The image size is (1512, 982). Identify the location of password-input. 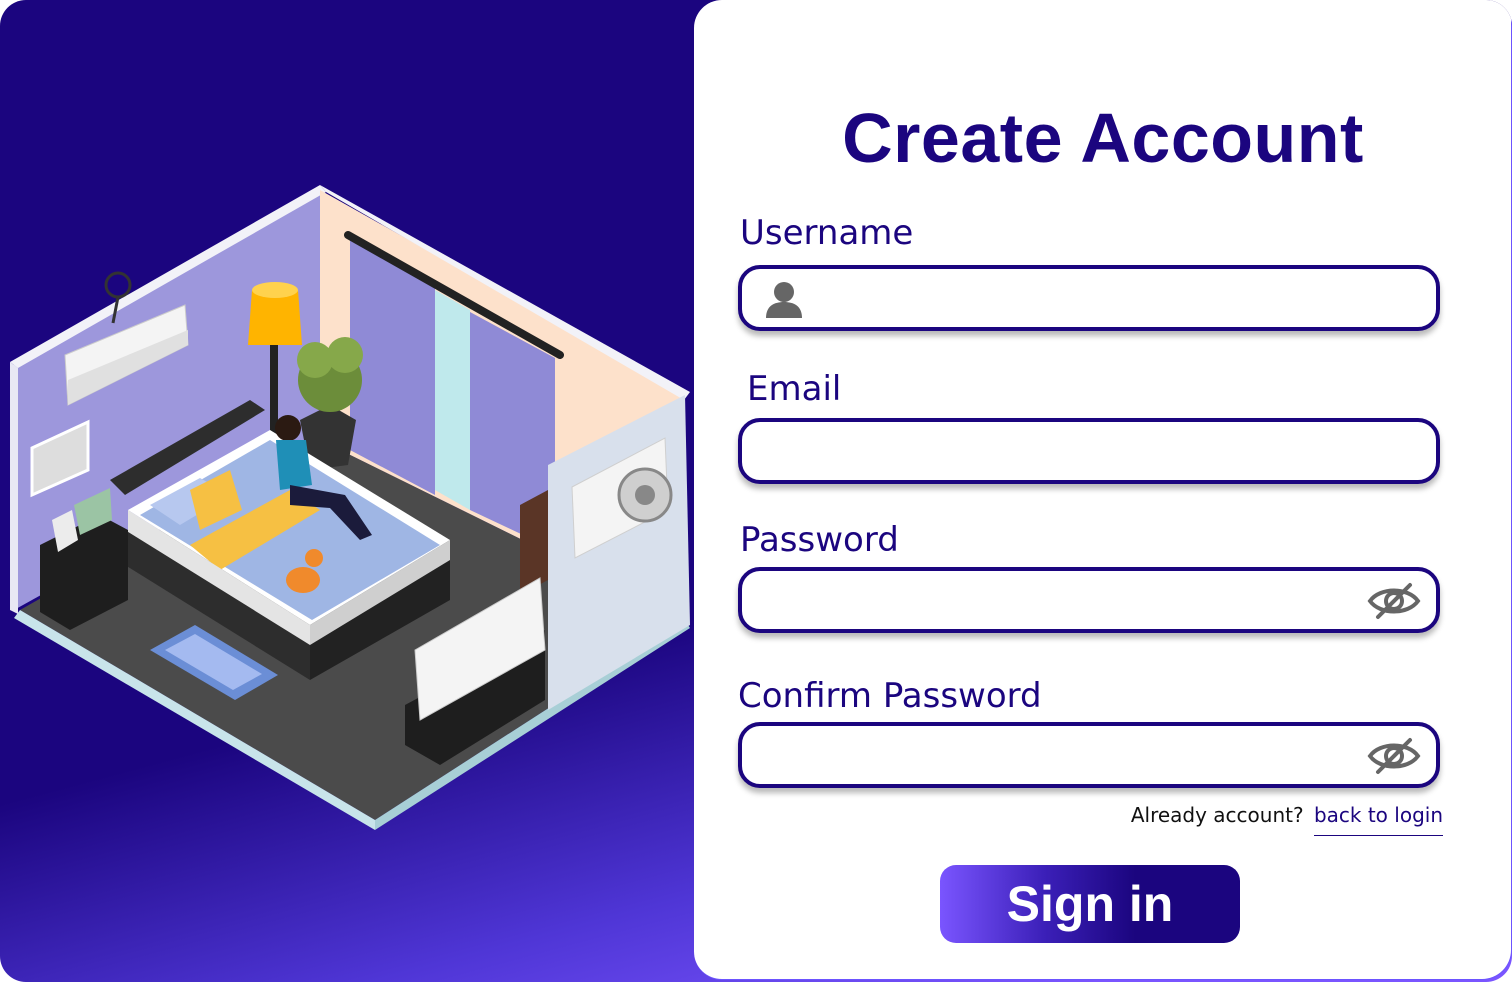
(1089, 600).